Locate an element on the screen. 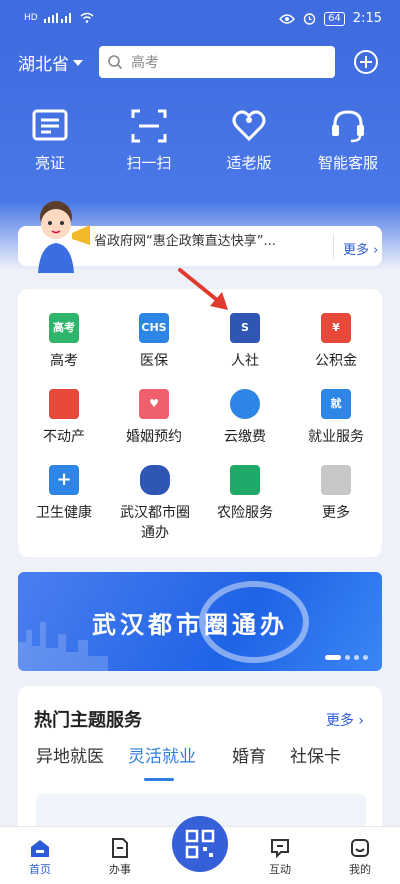  social-security-icon: S is located at coordinates (245, 328).